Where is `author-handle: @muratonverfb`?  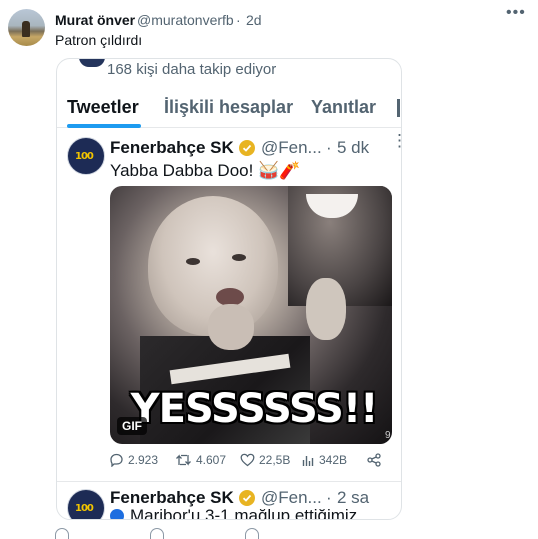
author-handle: @muratonverfb is located at coordinates (185, 20).